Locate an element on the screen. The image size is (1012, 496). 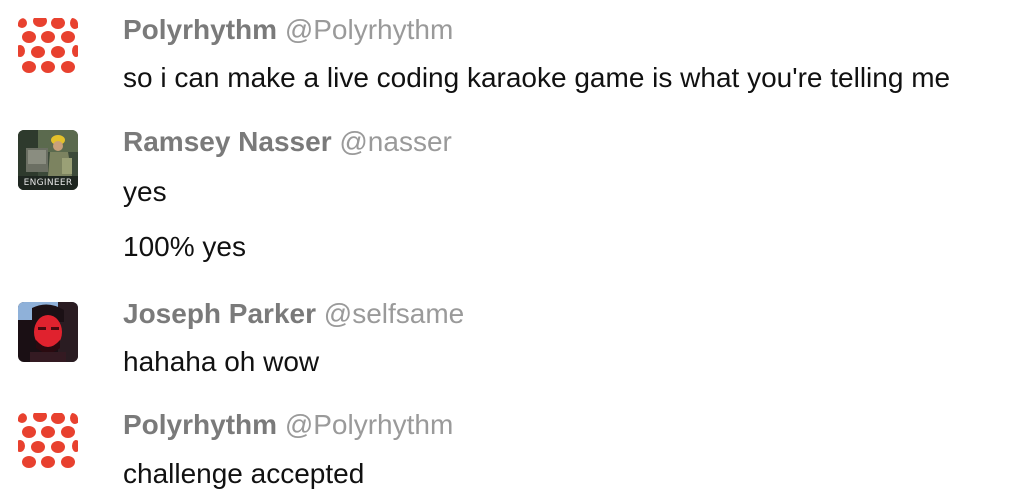
message-text: yes is located at coordinates (145, 191).